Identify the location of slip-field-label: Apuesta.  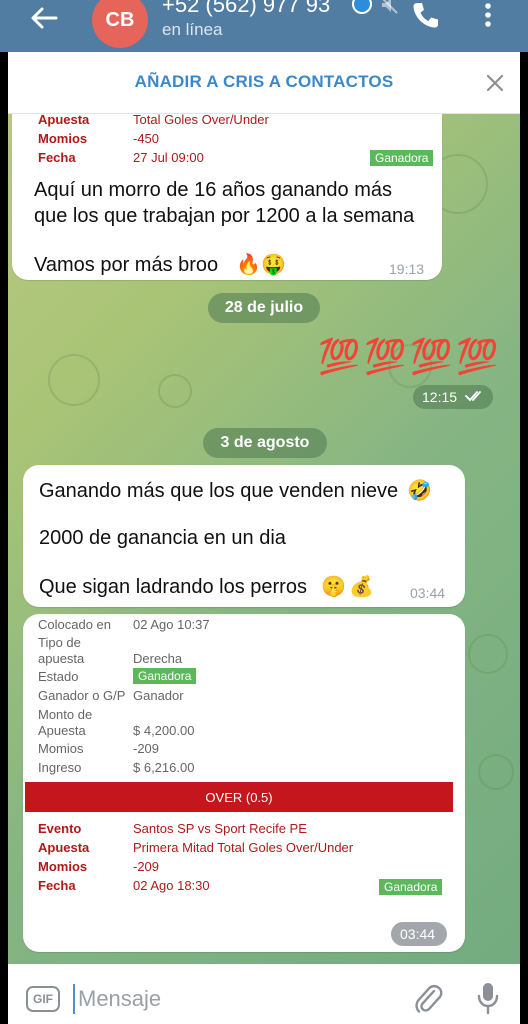
(62, 730).